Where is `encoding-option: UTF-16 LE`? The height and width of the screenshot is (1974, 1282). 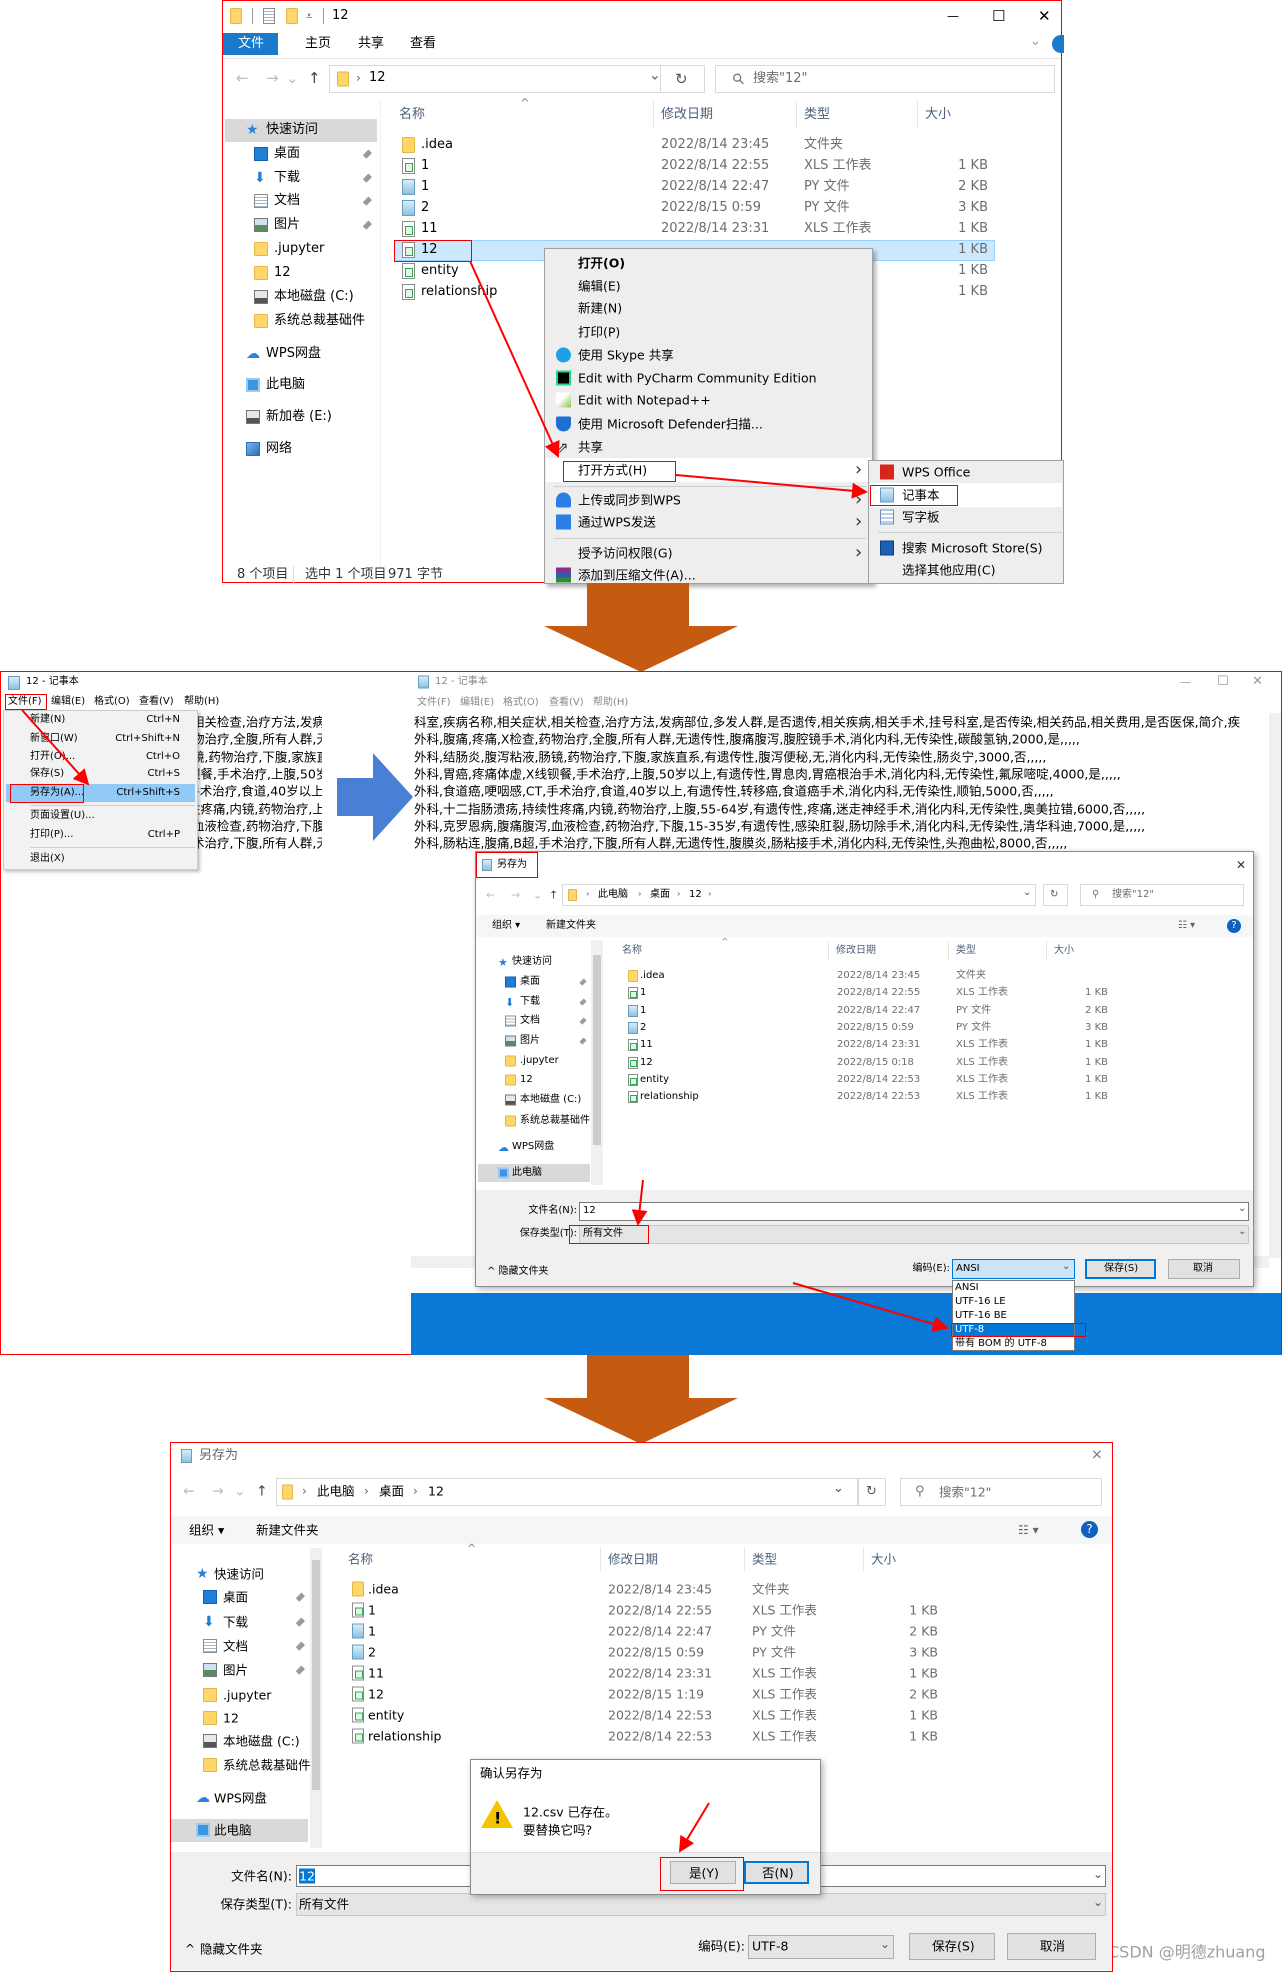
encoding-option: UTF-16 LE is located at coordinates (980, 1302).